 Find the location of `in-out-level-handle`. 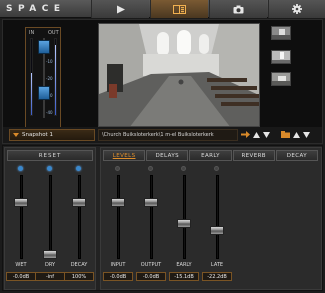

in-out-level-handle is located at coordinates (44, 93).